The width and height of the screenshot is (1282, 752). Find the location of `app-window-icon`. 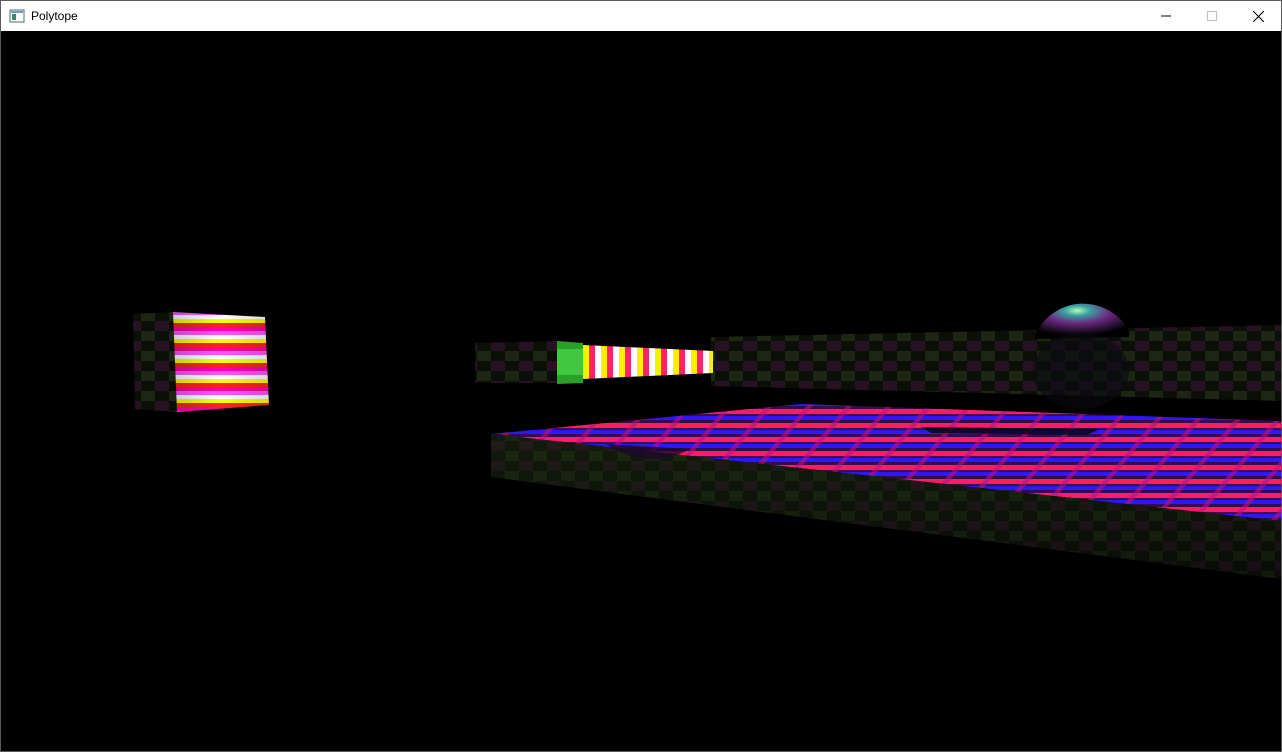

app-window-icon is located at coordinates (17, 16).